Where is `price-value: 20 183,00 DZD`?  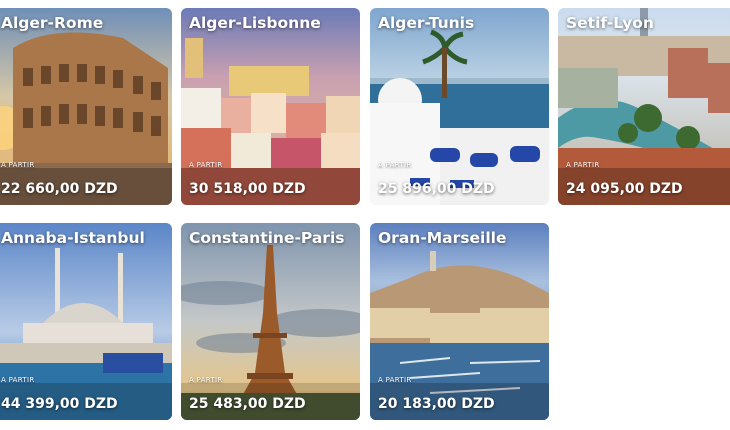 price-value: 20 183,00 DZD is located at coordinates (436, 404).